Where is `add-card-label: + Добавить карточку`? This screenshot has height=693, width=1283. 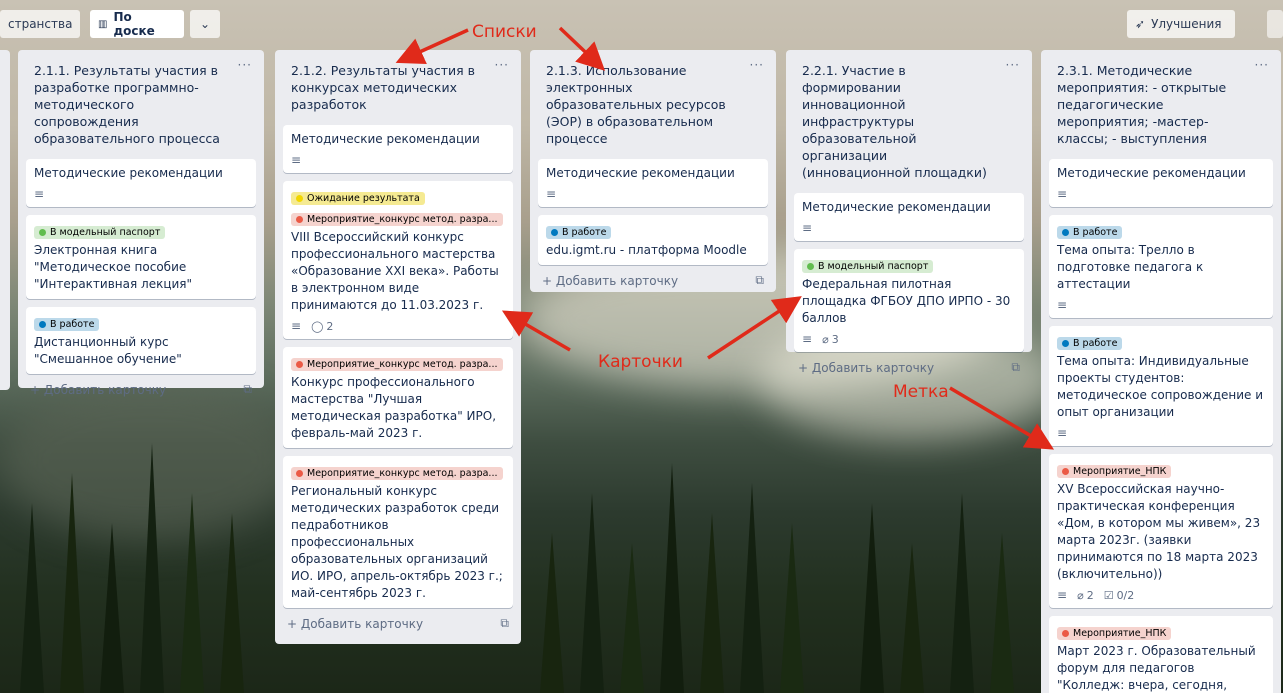
add-card-label: + Добавить карточку is located at coordinates (610, 280).